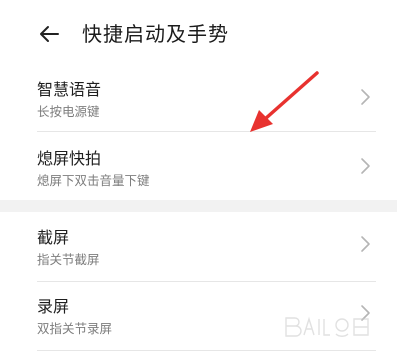  I want to click on arrow-left-icon, so click(50, 34).